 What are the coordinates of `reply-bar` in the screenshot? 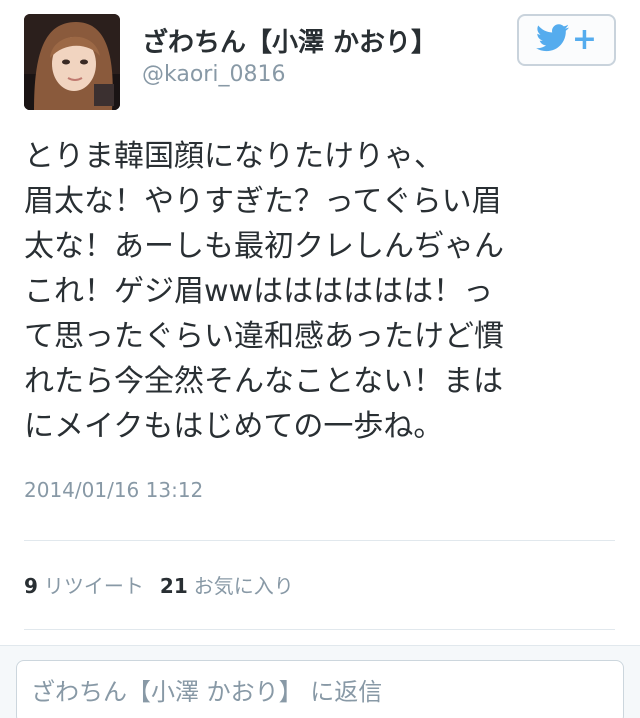 It's located at (320, 681).